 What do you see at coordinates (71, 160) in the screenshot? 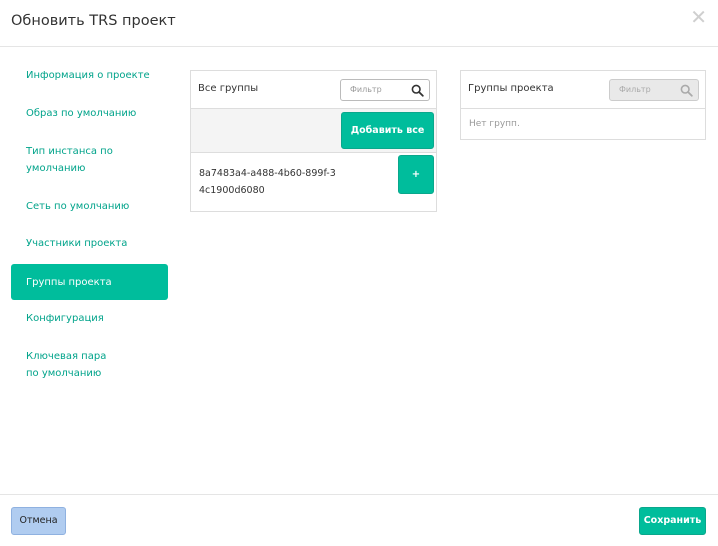
I see `nav-item-default-flavor: Тип инстанса по умолчанию` at bounding box center [71, 160].